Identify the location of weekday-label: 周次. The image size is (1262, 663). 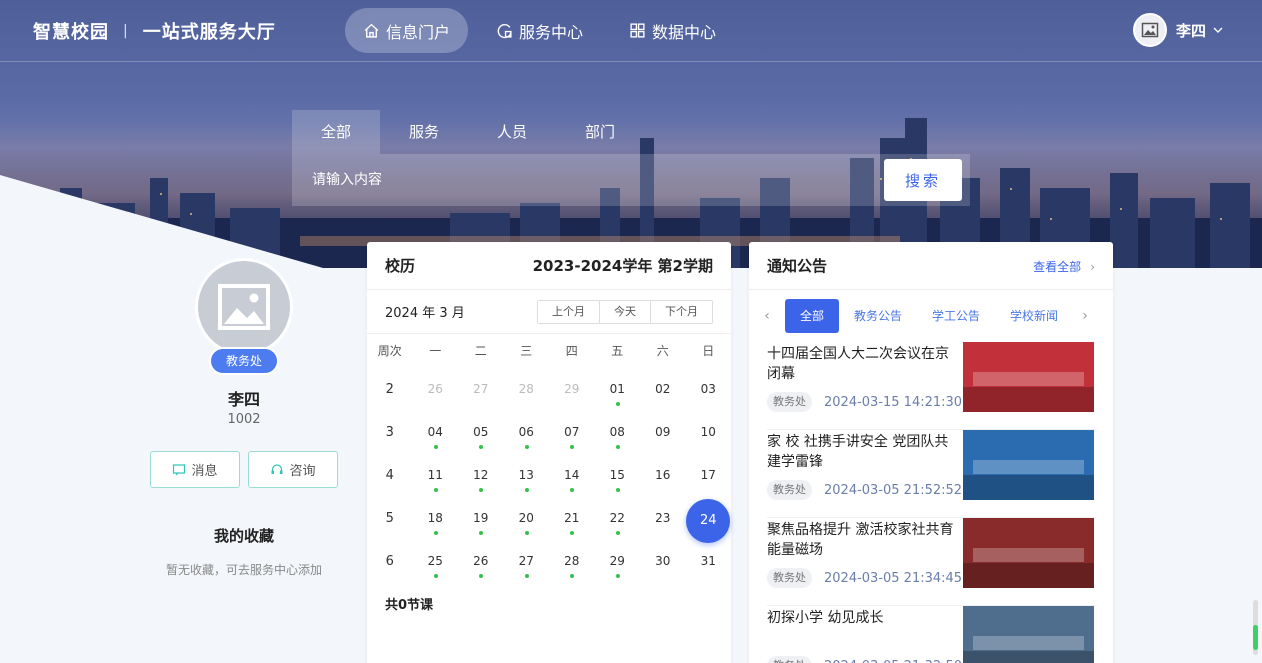
(389, 351).